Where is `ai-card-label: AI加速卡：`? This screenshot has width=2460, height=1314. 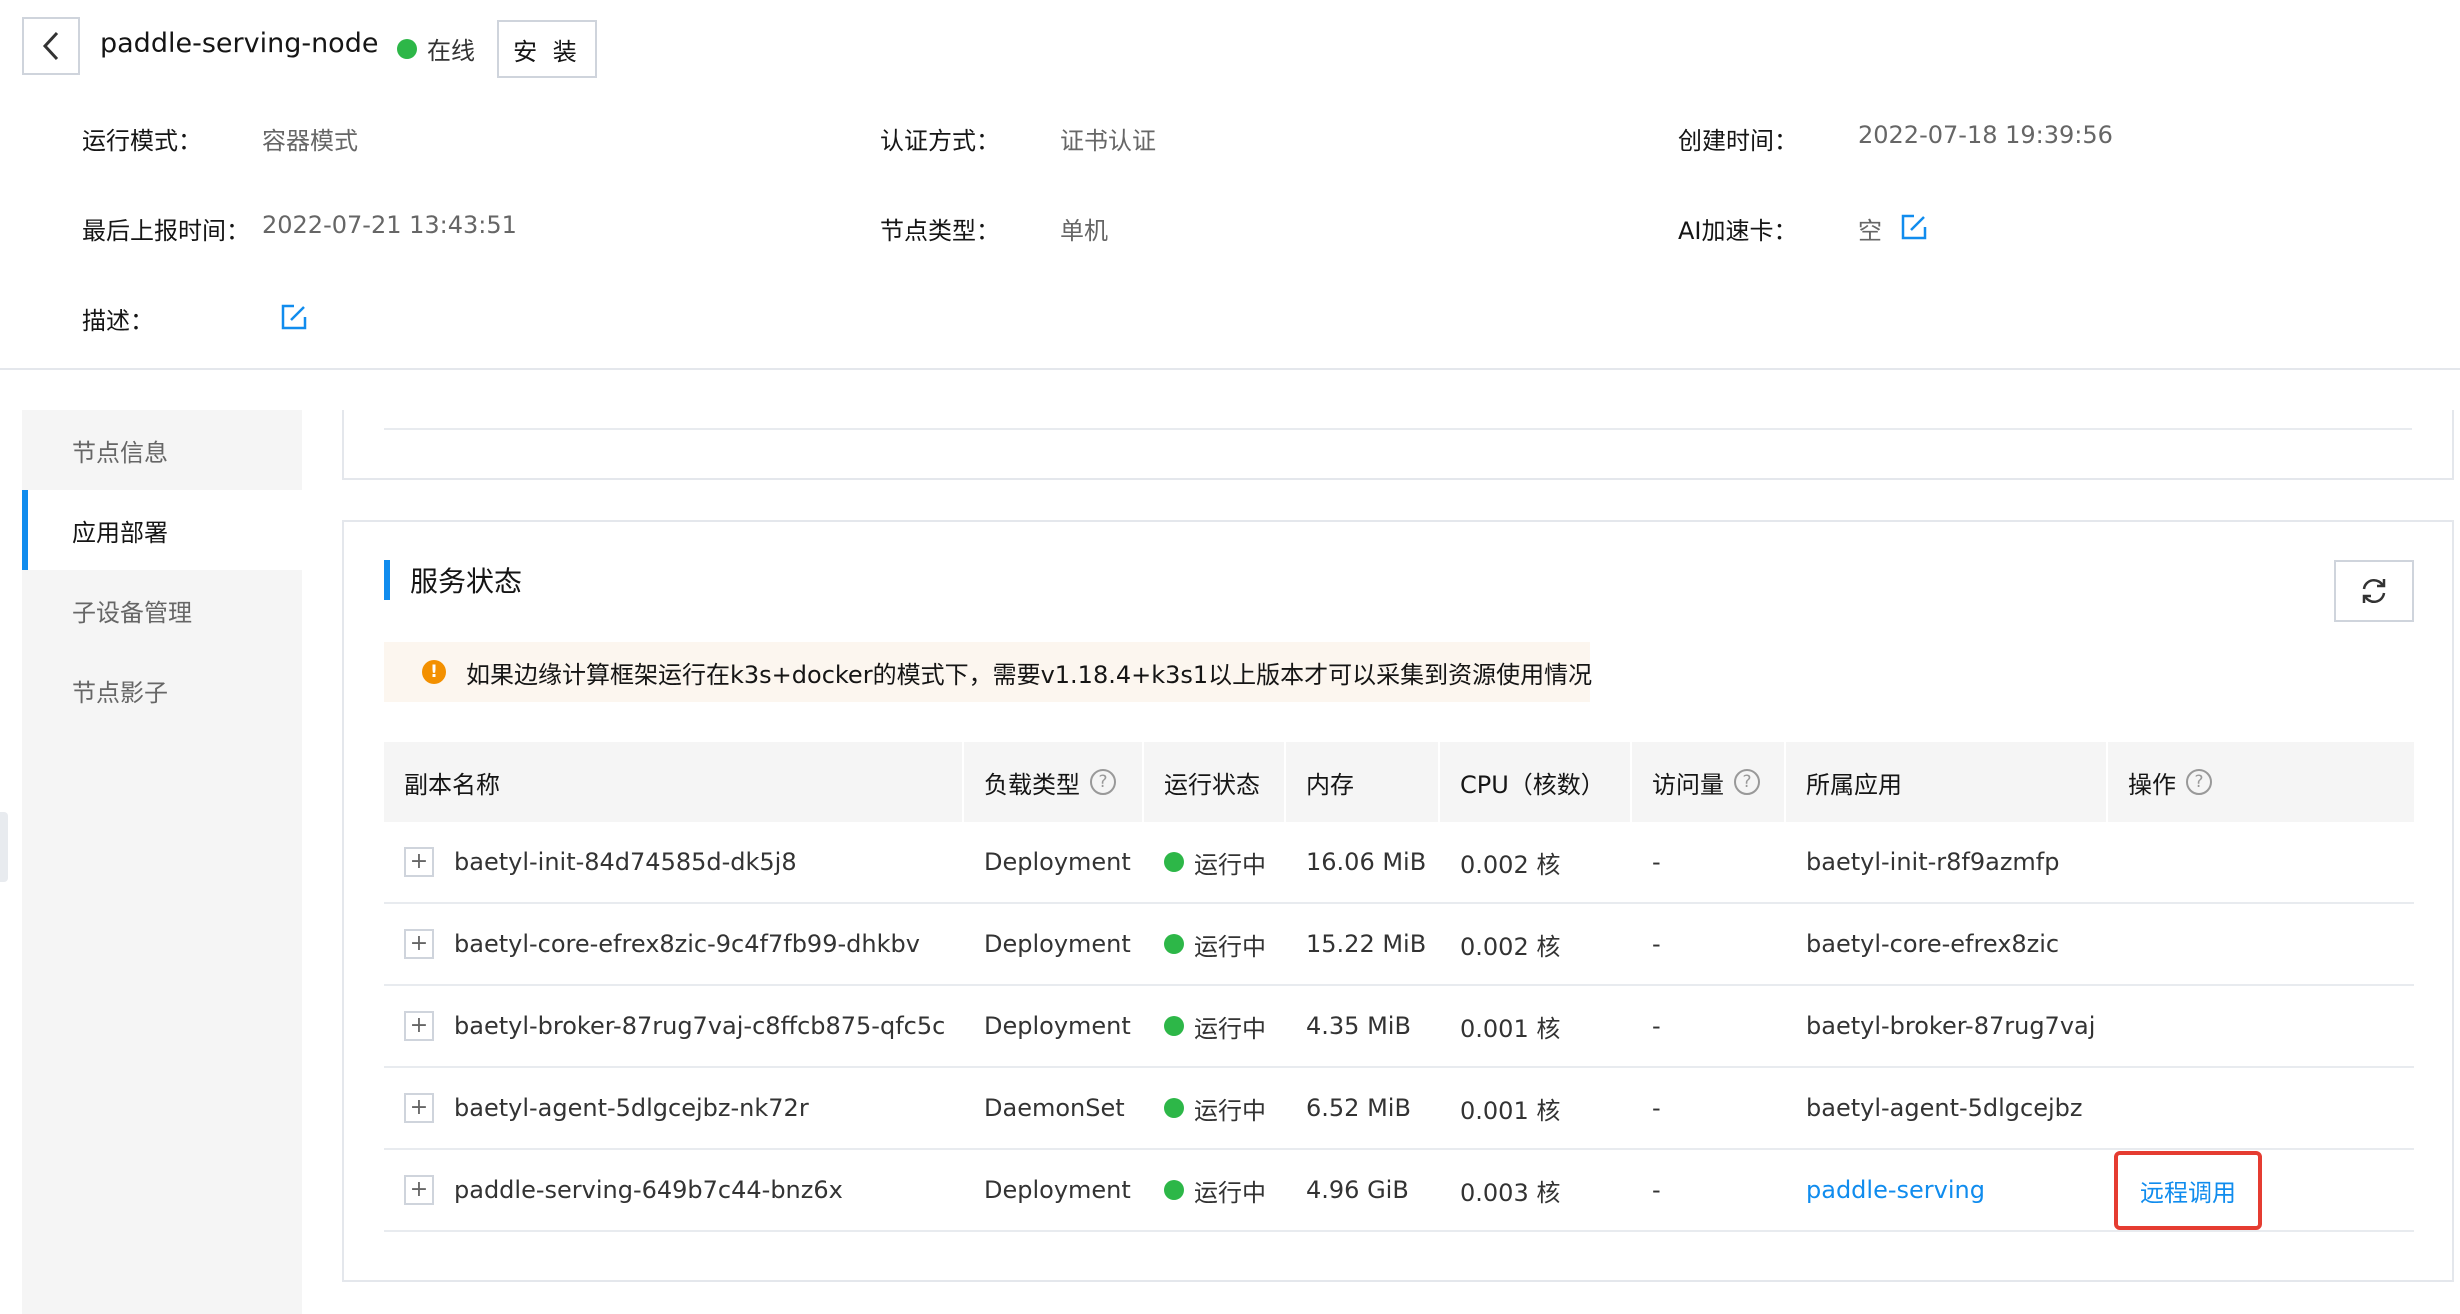
ai-card-label: AI加速卡： is located at coordinates (1738, 231).